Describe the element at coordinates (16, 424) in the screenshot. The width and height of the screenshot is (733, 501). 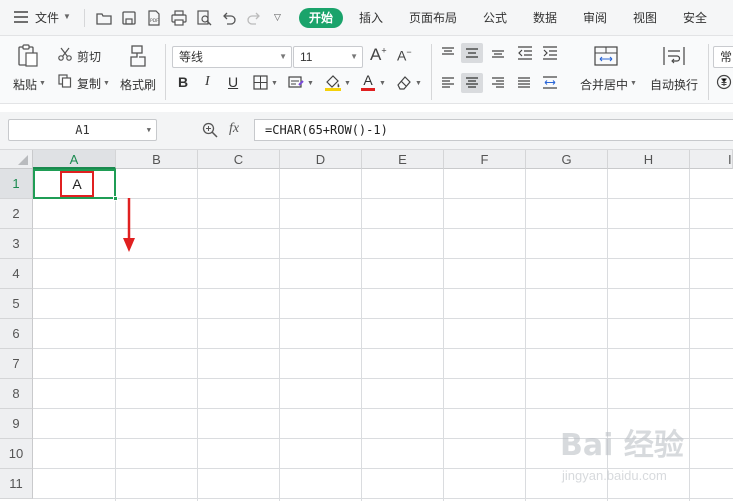
I see `row-header-9: 9` at that location.